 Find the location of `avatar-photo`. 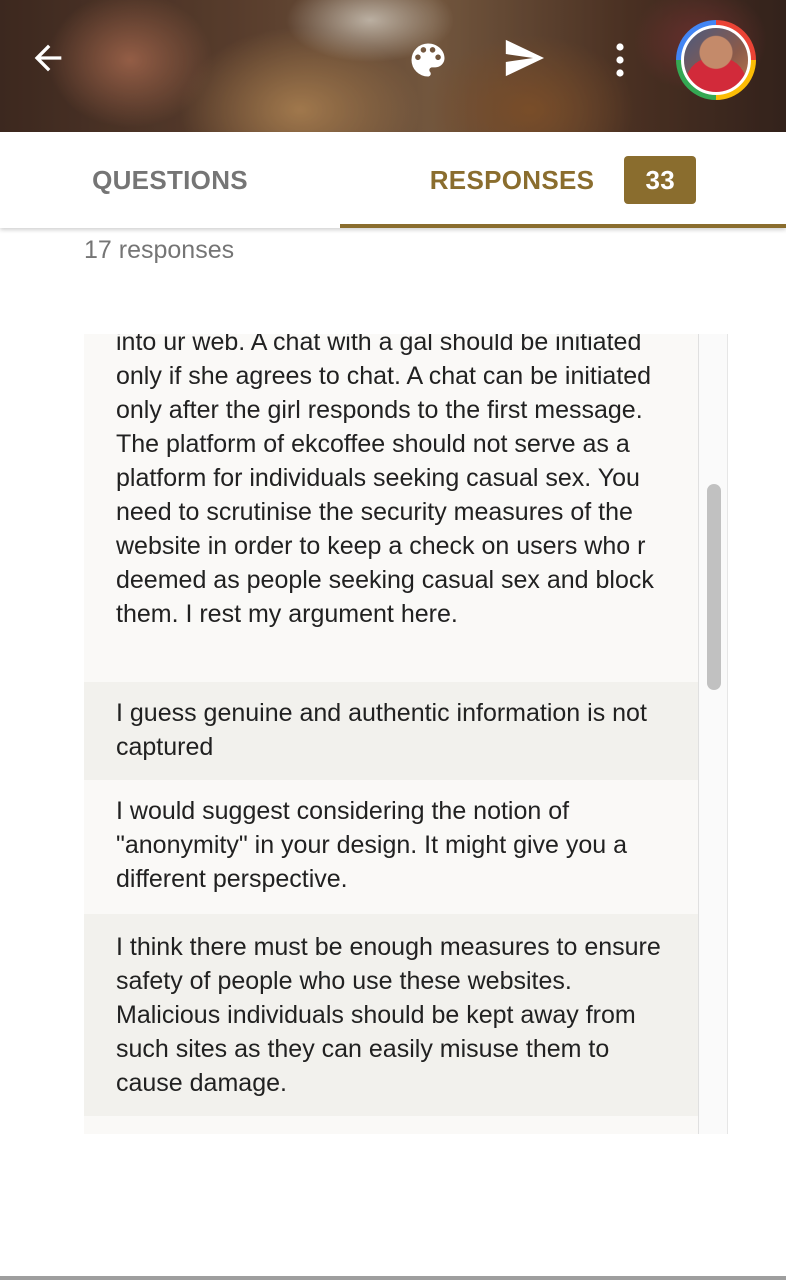

avatar-photo is located at coordinates (716, 60).